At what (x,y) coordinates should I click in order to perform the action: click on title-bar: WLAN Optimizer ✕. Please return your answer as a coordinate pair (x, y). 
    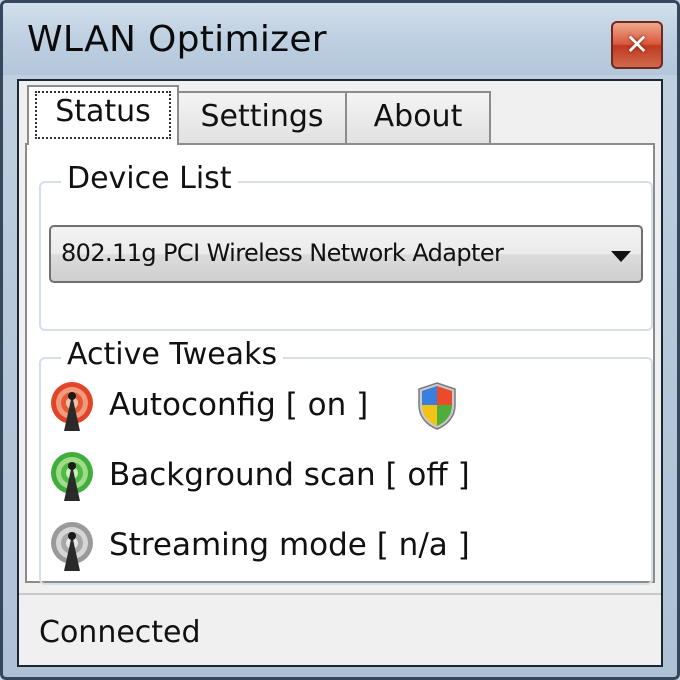
    Looking at the image, I should click on (340, 39).